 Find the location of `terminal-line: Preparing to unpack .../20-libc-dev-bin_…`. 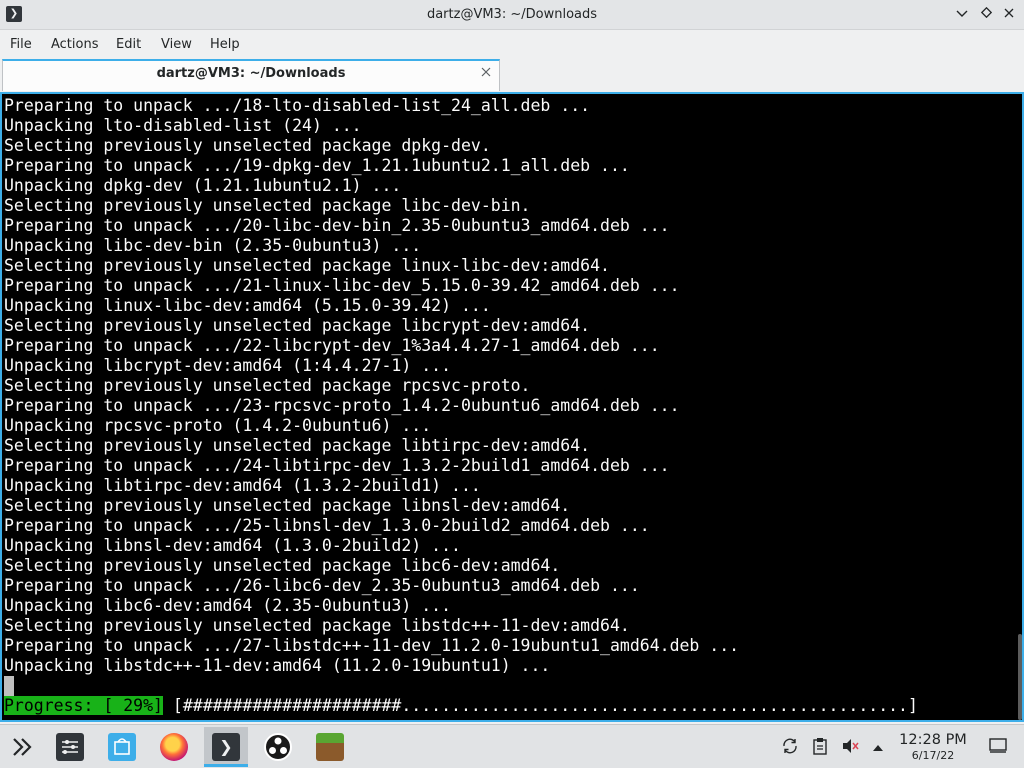

terminal-line: Preparing to unpack .../20-libc-dev-bin_… is located at coordinates (337, 225).